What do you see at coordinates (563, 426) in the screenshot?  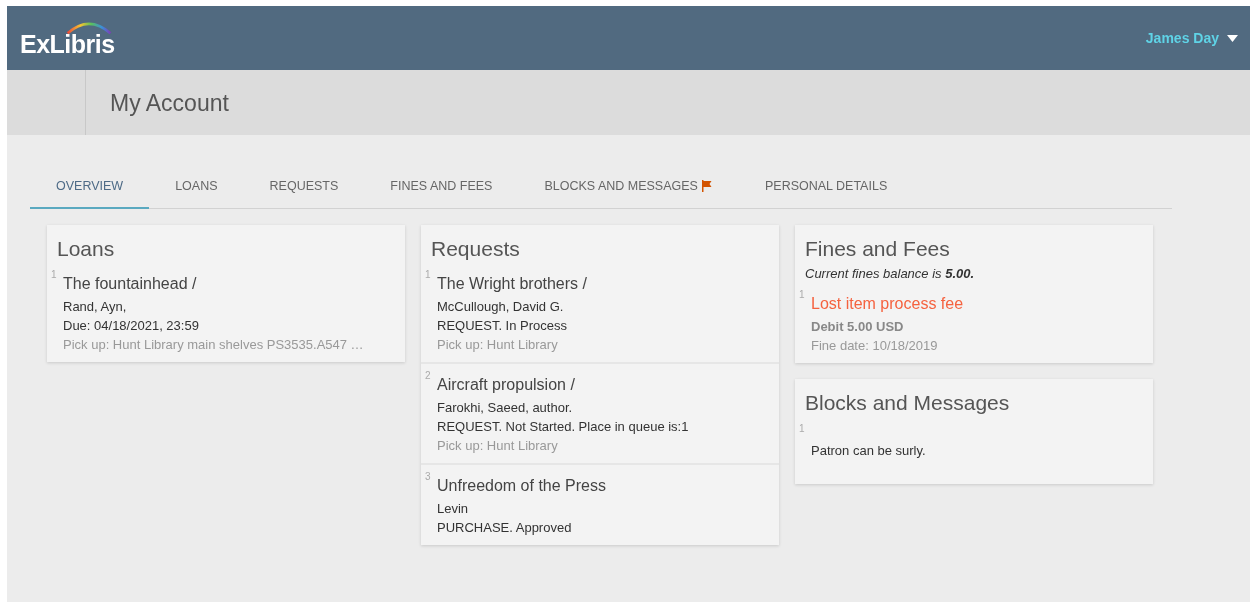 I see `item-detail: REQUEST. Not Started. Place in queue is:1` at bounding box center [563, 426].